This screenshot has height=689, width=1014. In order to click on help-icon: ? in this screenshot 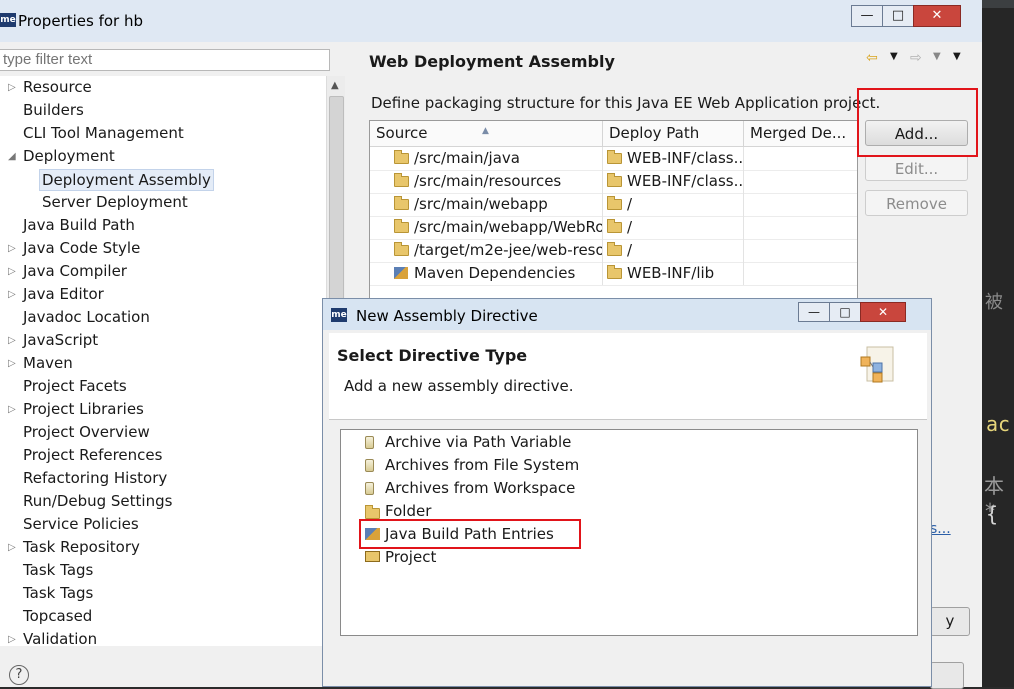, I will do `click(19, 675)`.